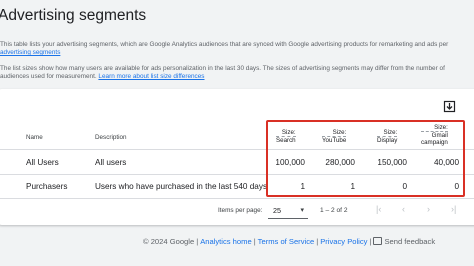 The height and width of the screenshot is (266, 474). Describe the element at coordinates (42, 162) in the screenshot. I see `row-1-name: All Users` at that location.